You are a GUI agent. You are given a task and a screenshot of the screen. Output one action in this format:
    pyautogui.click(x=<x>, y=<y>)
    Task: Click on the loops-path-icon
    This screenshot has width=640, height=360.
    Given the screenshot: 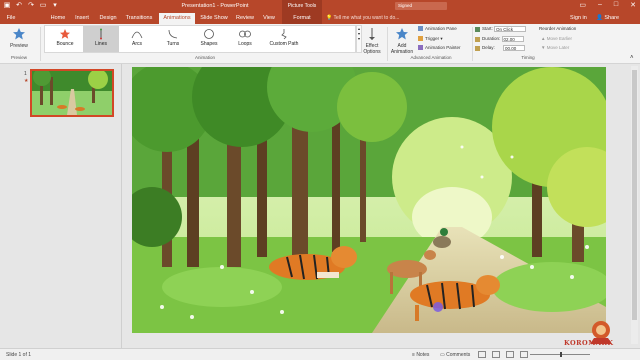 What is the action you would take?
    pyautogui.click(x=245, y=34)
    